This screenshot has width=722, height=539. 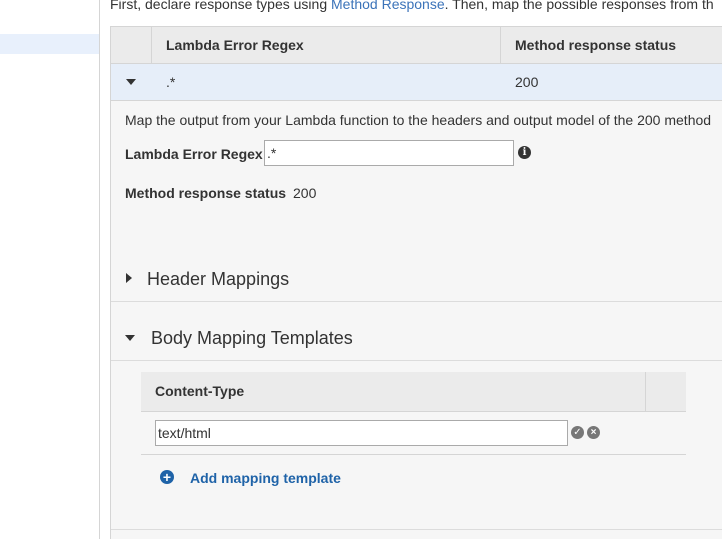 I want to click on body-mapping-templates-toggle: Body Mapping Templates, so click(x=252, y=338).